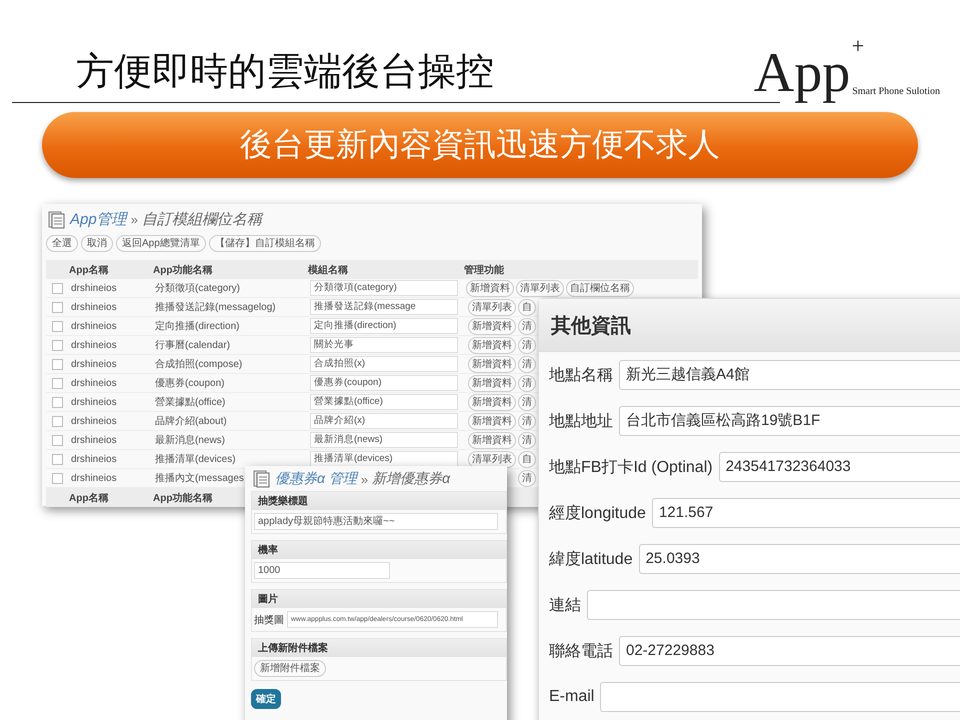 This screenshot has width=960, height=720. Describe the element at coordinates (197, 288) in the screenshot. I see `table-cell: 分類徵項(category)` at that location.